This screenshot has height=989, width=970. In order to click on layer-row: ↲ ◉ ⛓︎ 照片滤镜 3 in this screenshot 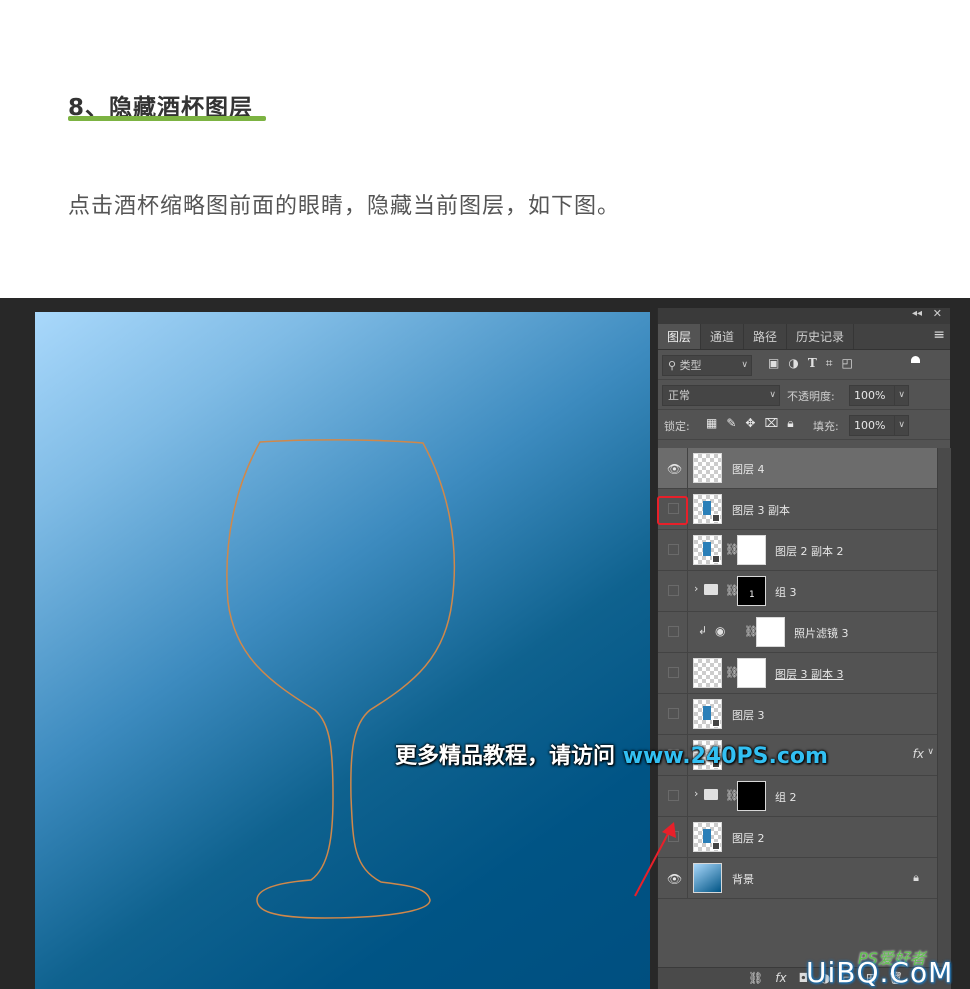, I will do `click(797, 632)`.